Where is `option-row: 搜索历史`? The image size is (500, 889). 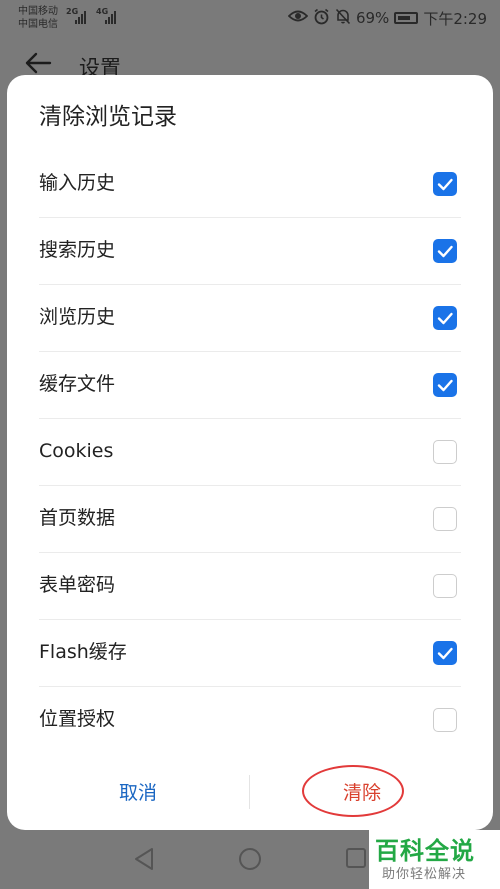
option-row: 搜索历史 is located at coordinates (250, 250).